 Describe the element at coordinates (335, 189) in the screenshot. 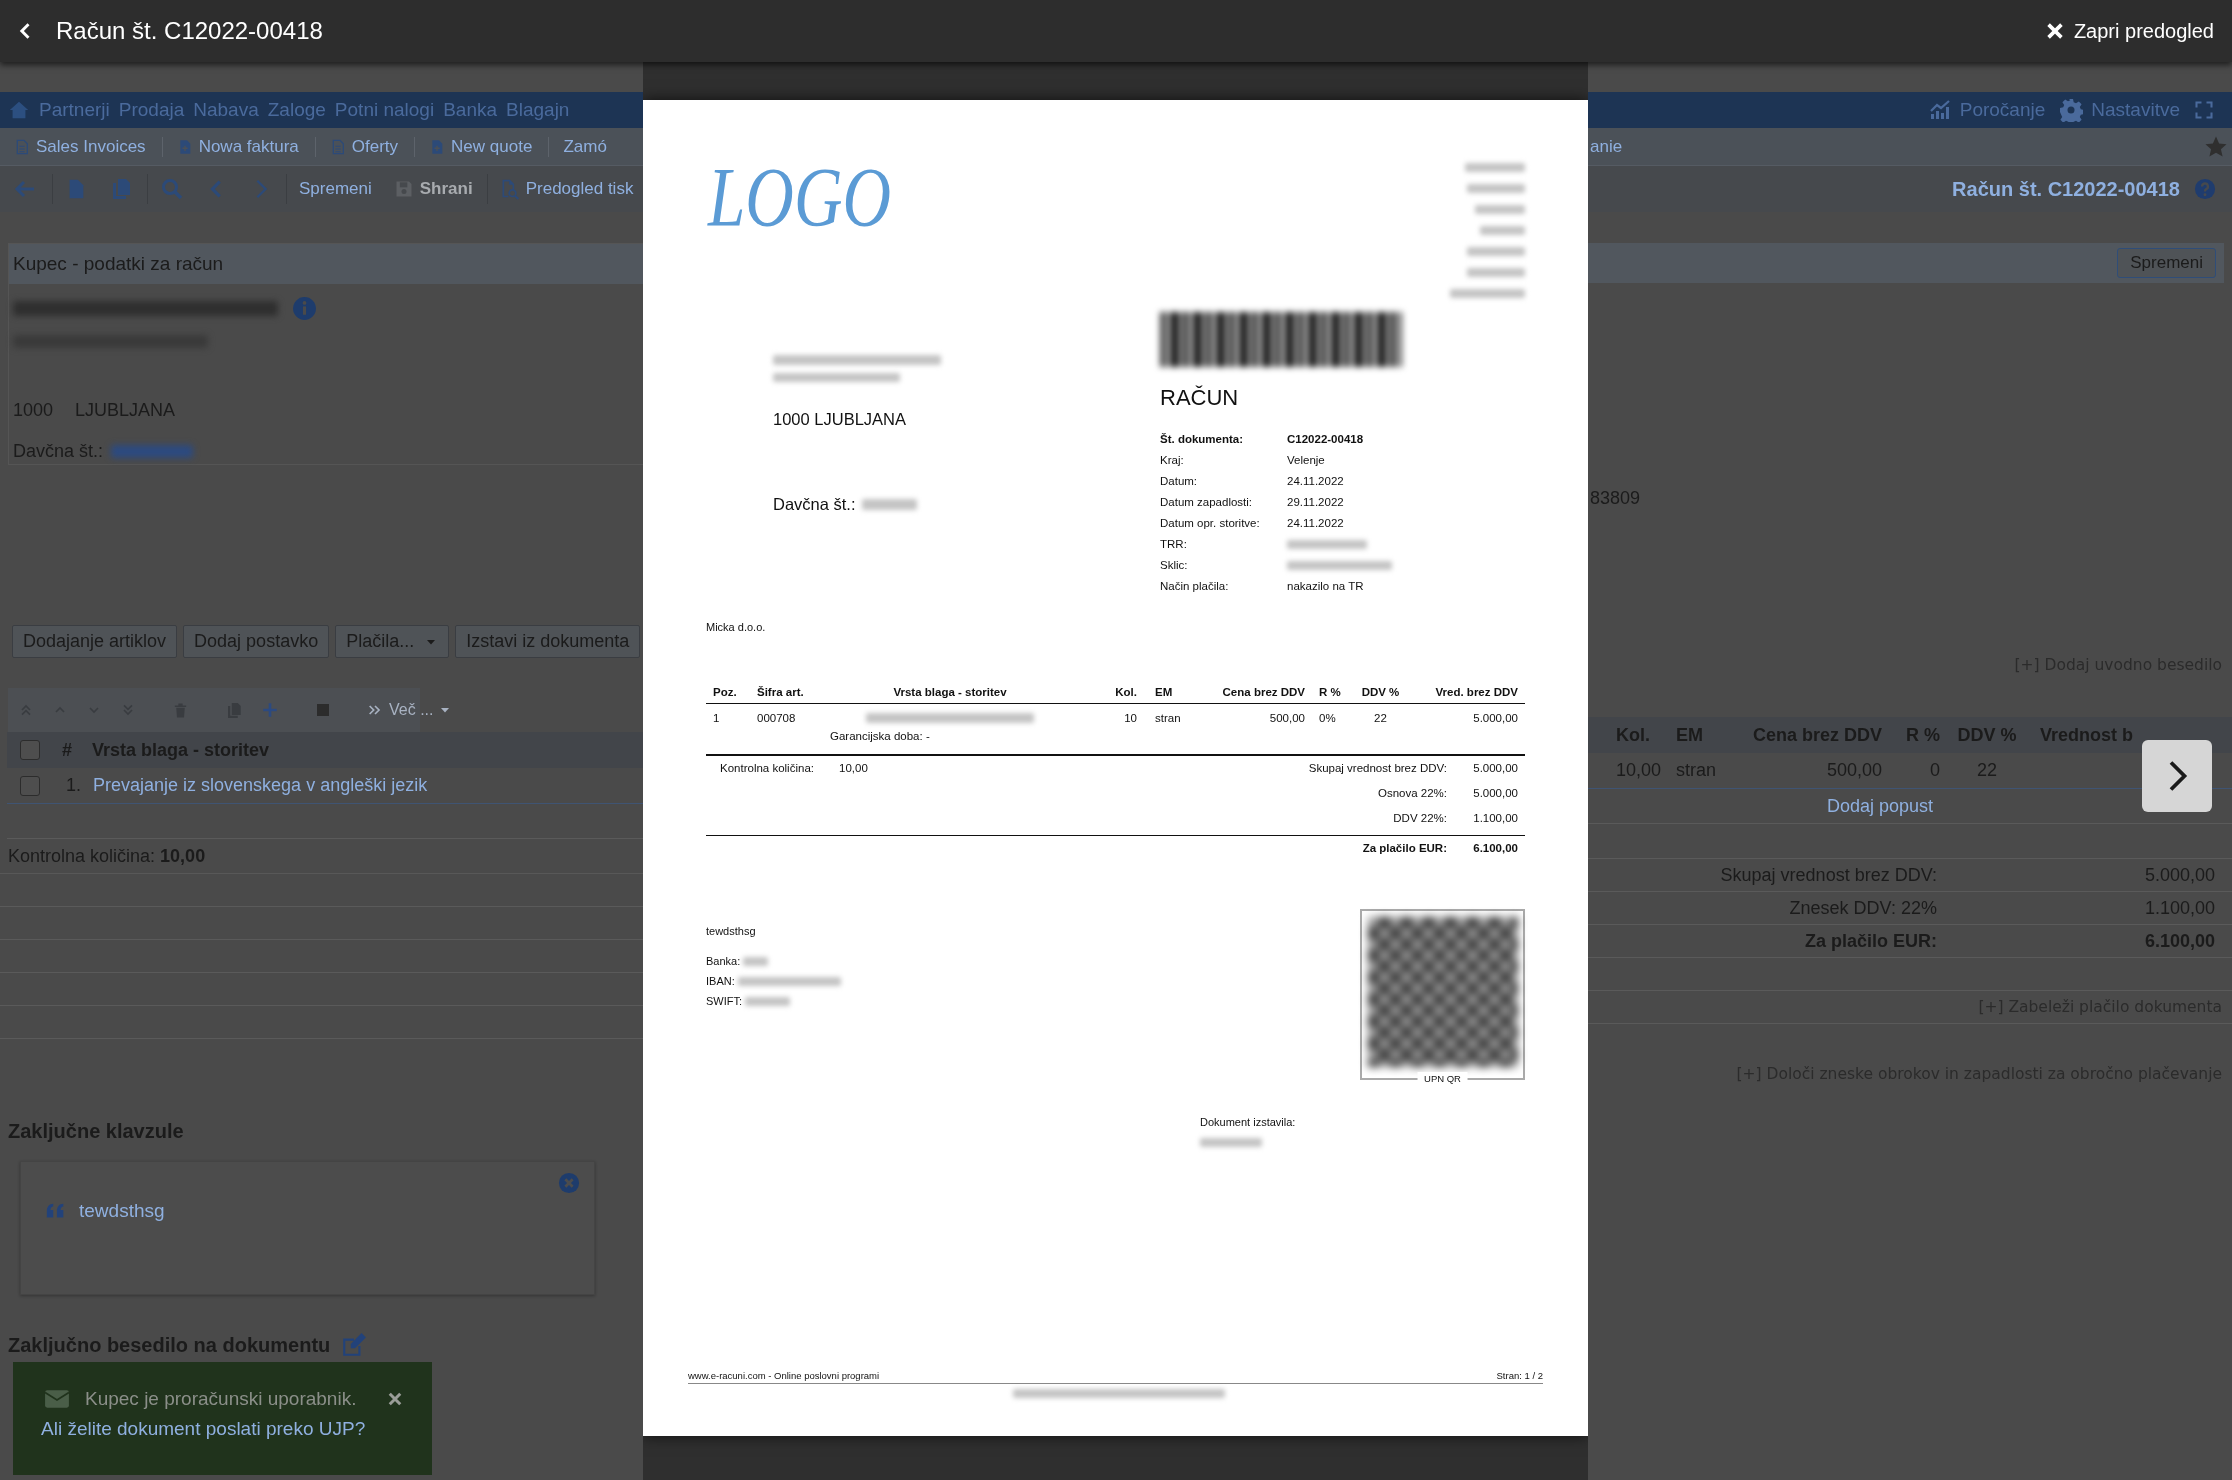

I see `edit-link: Spremeni` at that location.